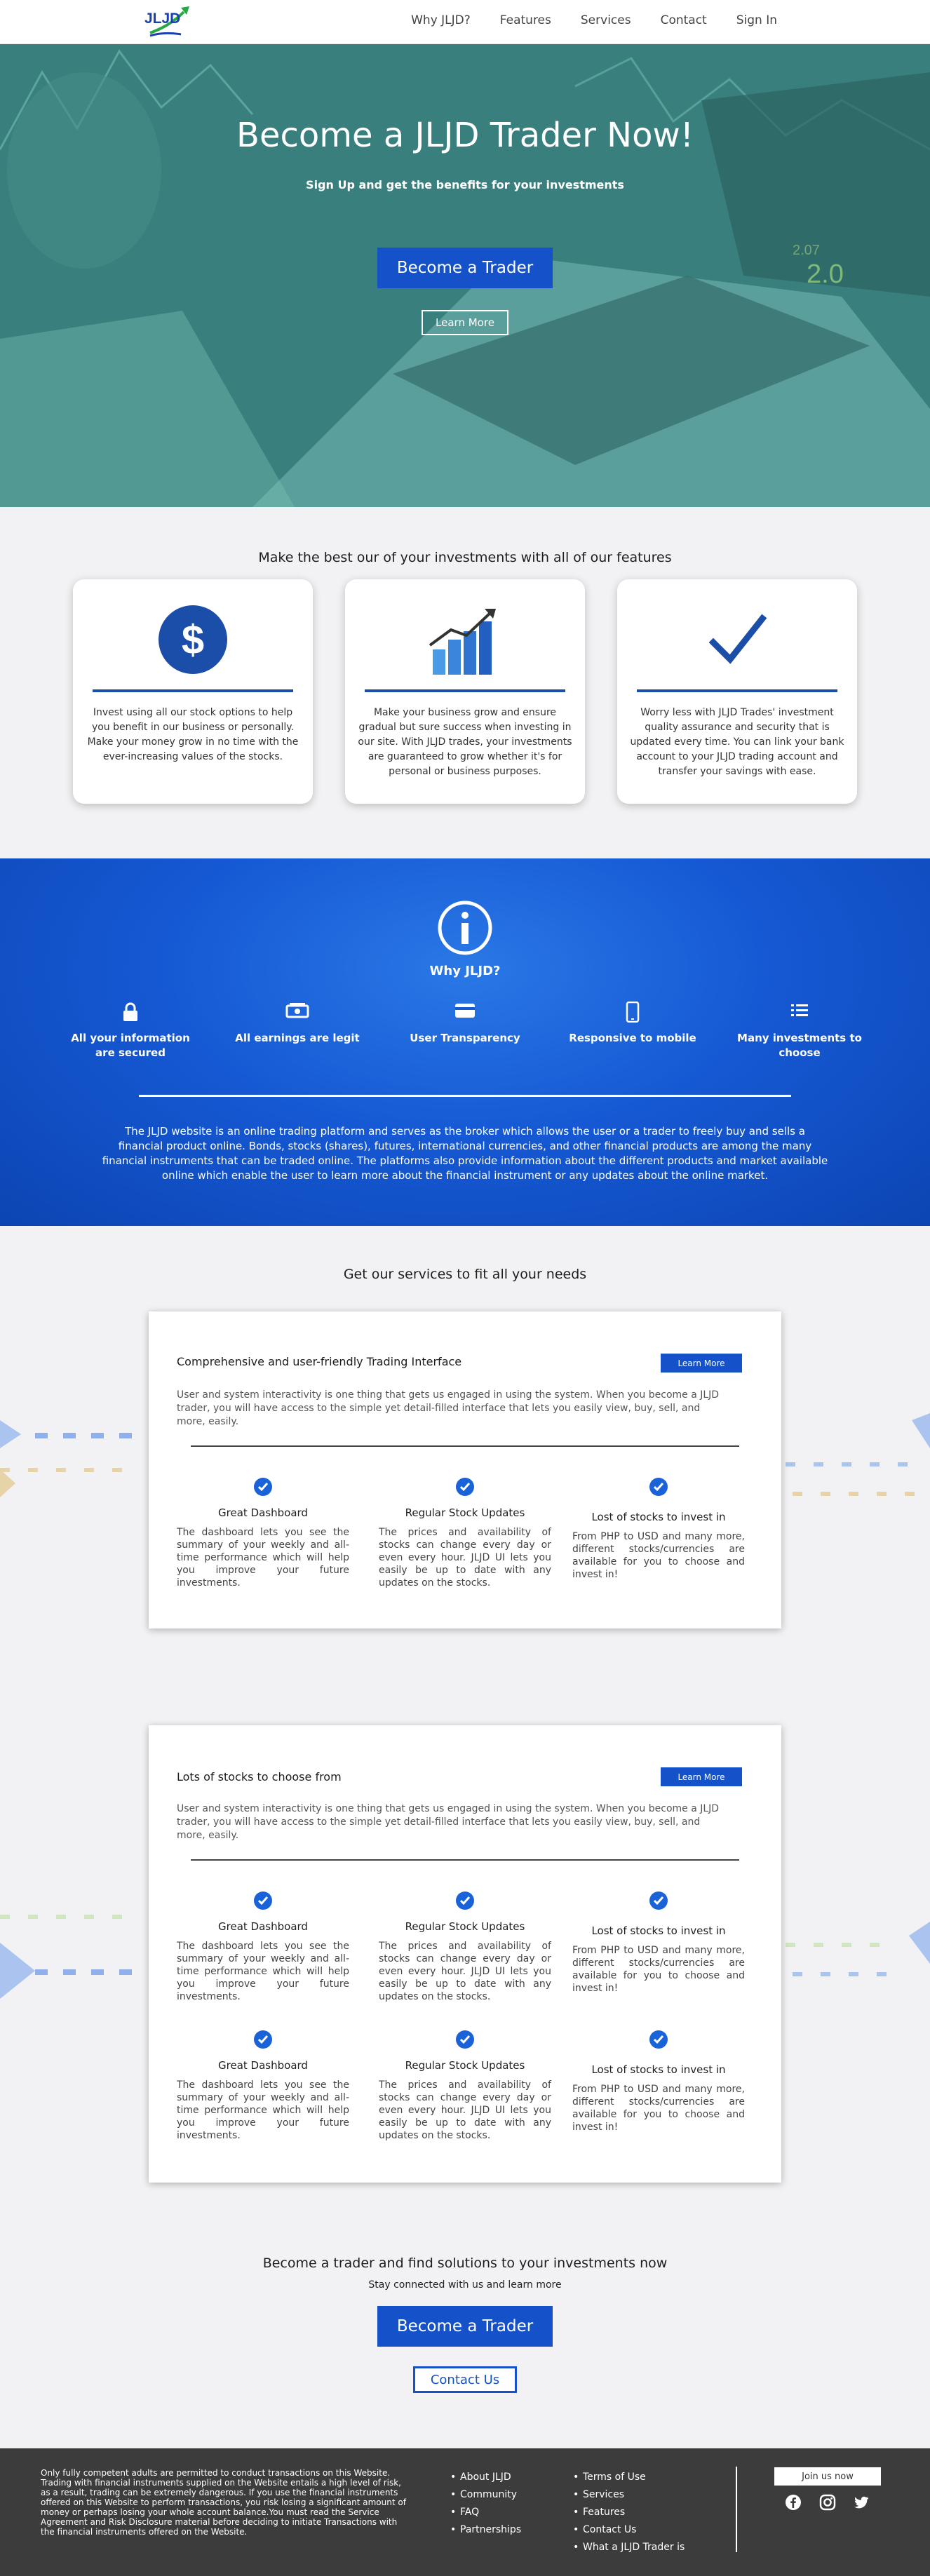 Image resolution: width=930 pixels, height=2576 pixels. What do you see at coordinates (827, 2502) in the screenshot?
I see `instagram-icon` at bounding box center [827, 2502].